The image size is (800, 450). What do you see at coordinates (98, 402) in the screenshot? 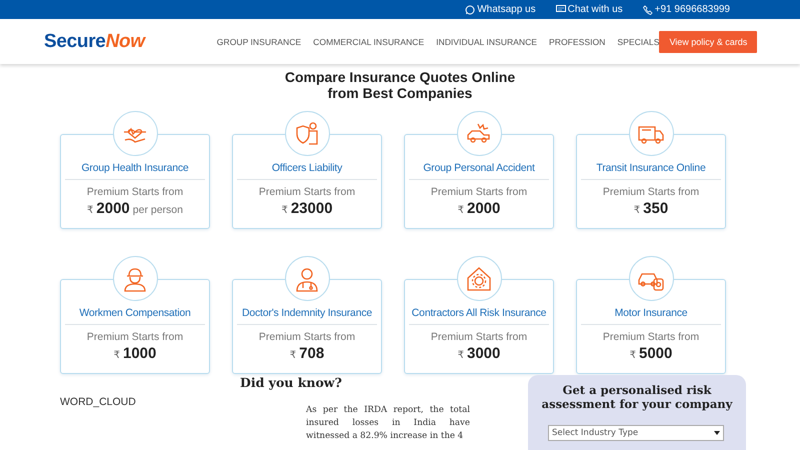
I see `word-cloud-text: WORD_CLOUD` at bounding box center [98, 402].